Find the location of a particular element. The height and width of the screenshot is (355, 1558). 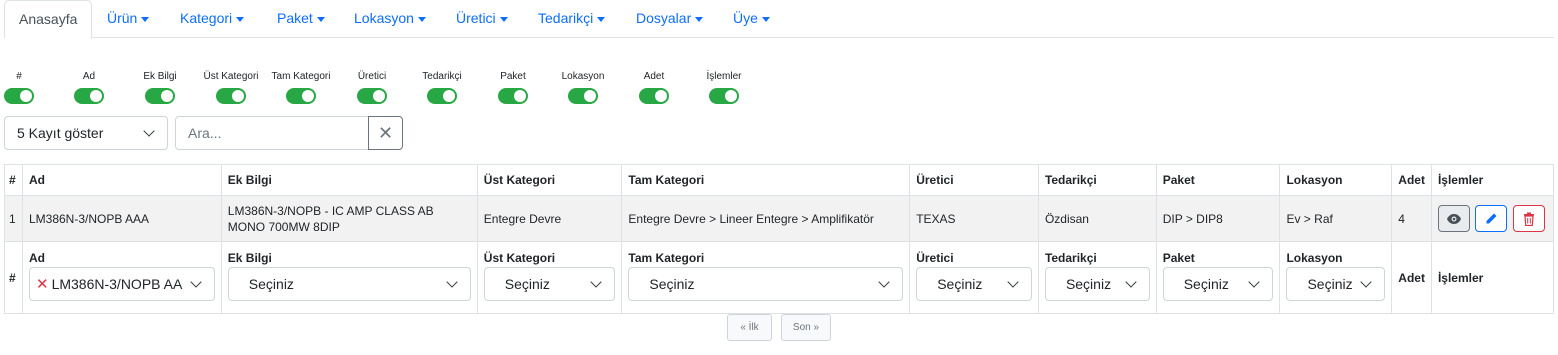

filter-label-num: # is located at coordinates (13, 277).